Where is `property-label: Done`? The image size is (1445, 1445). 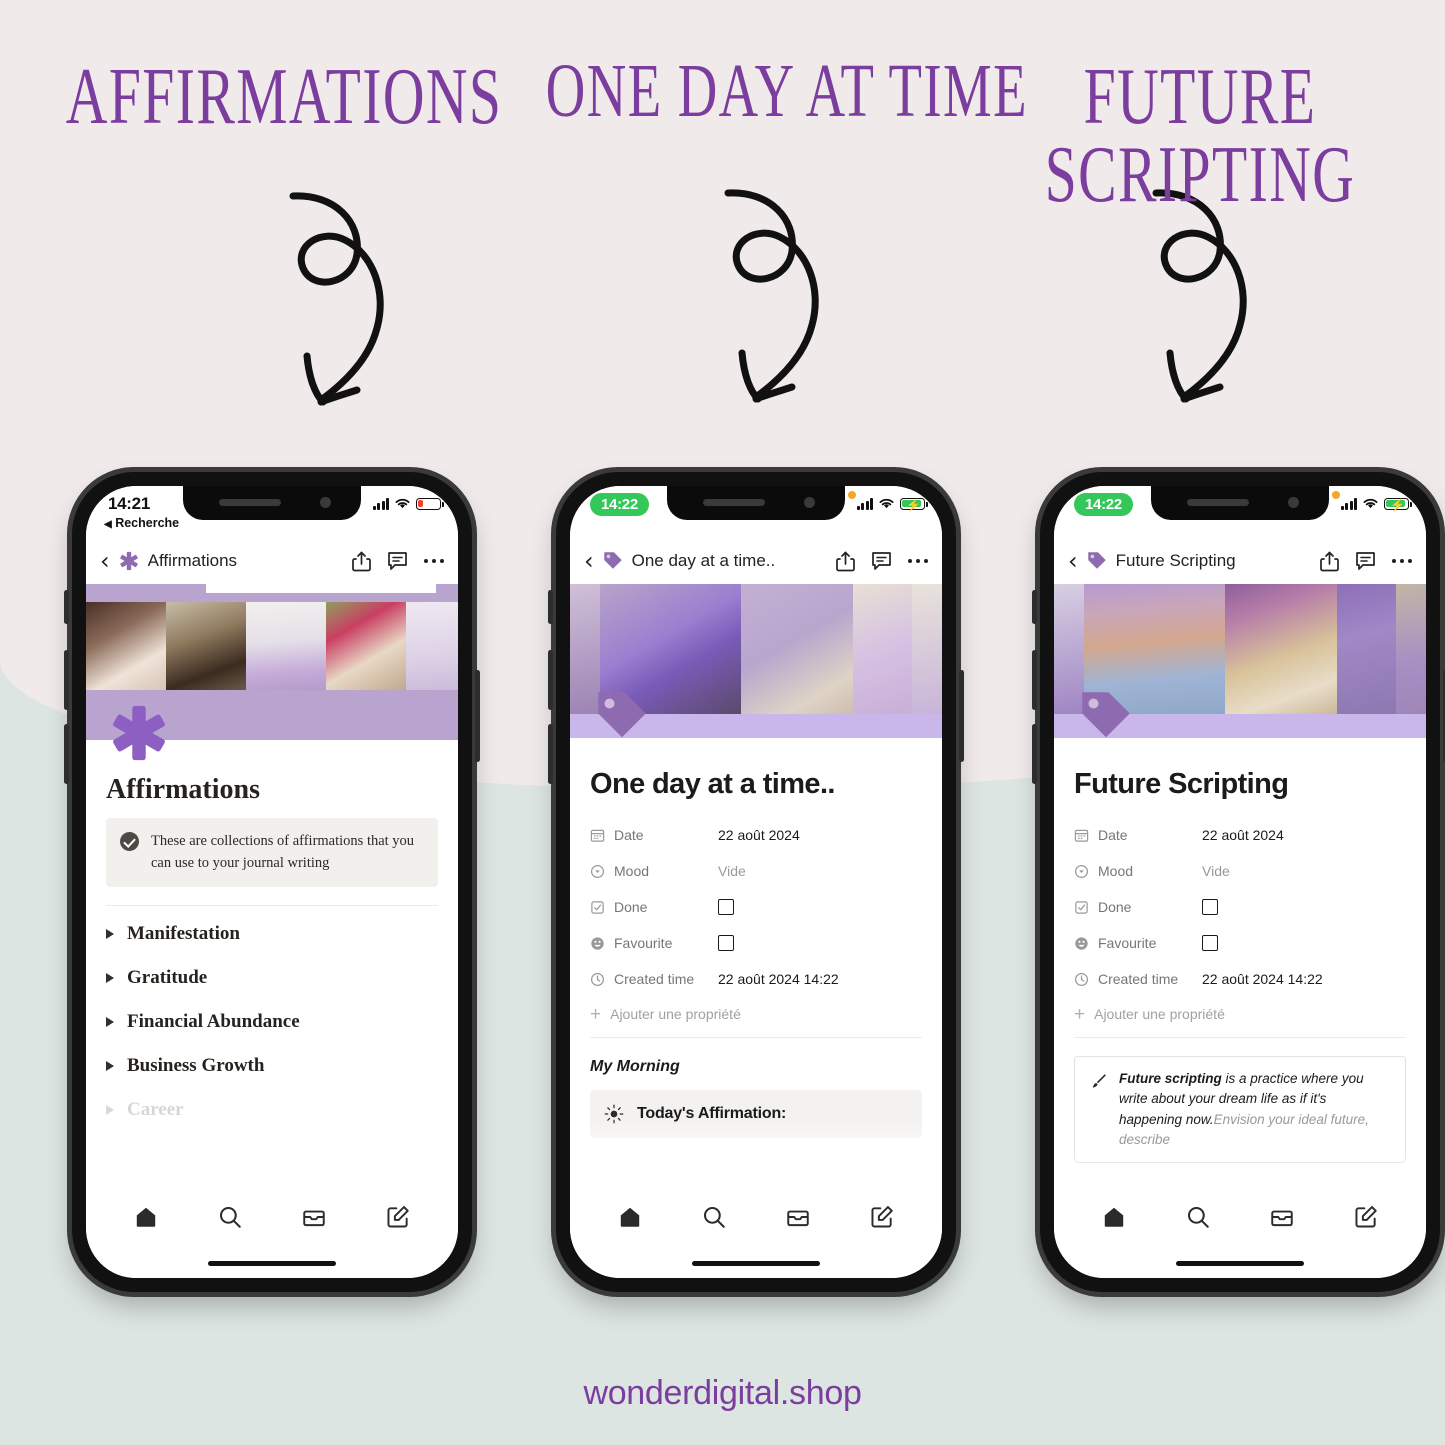 property-label: Done is located at coordinates (1115, 907).